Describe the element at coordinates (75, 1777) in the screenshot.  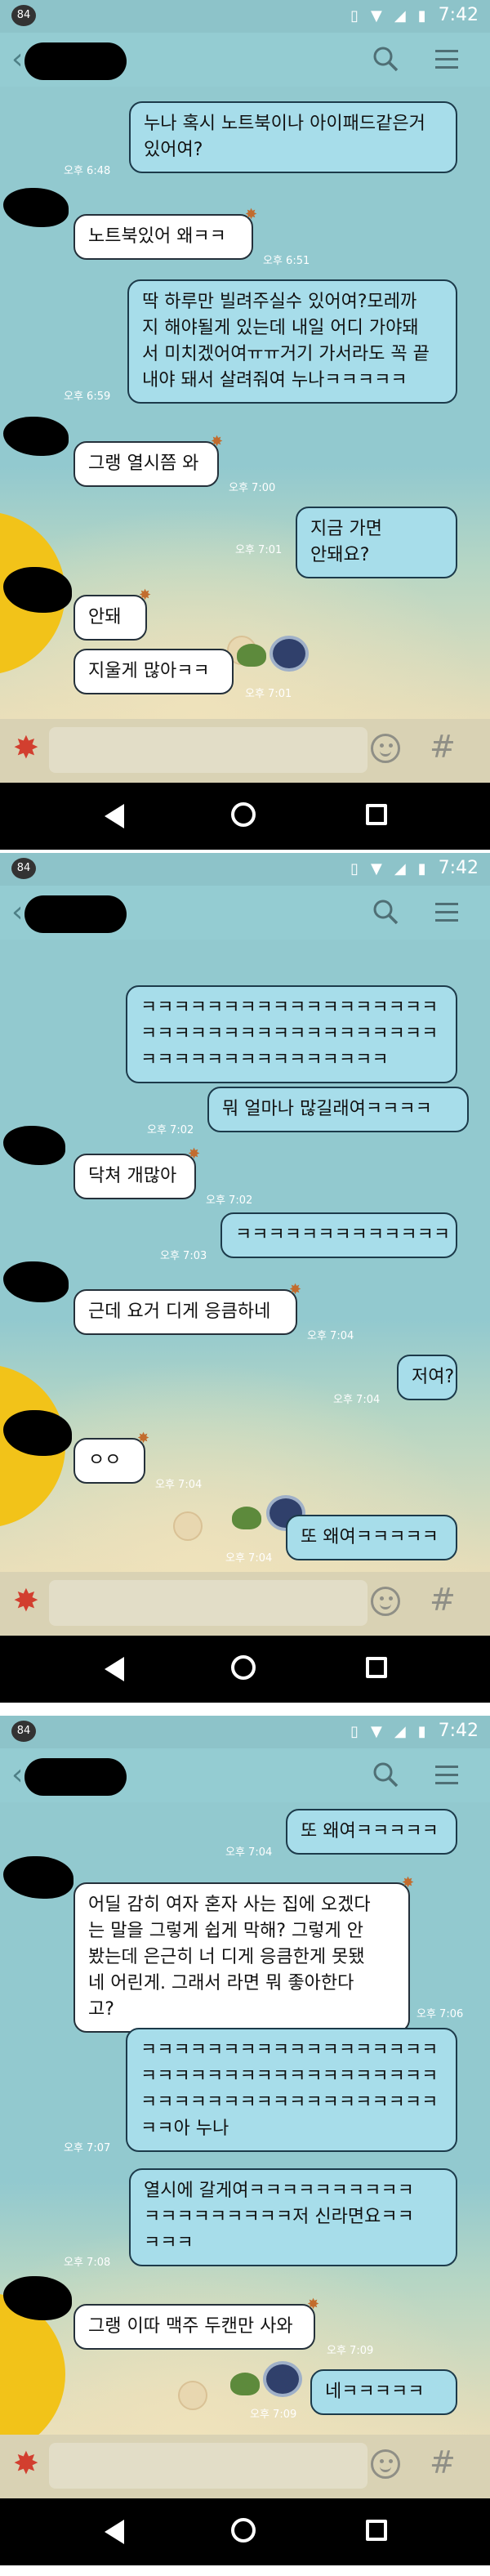
I see `redacted-contact-name` at that location.